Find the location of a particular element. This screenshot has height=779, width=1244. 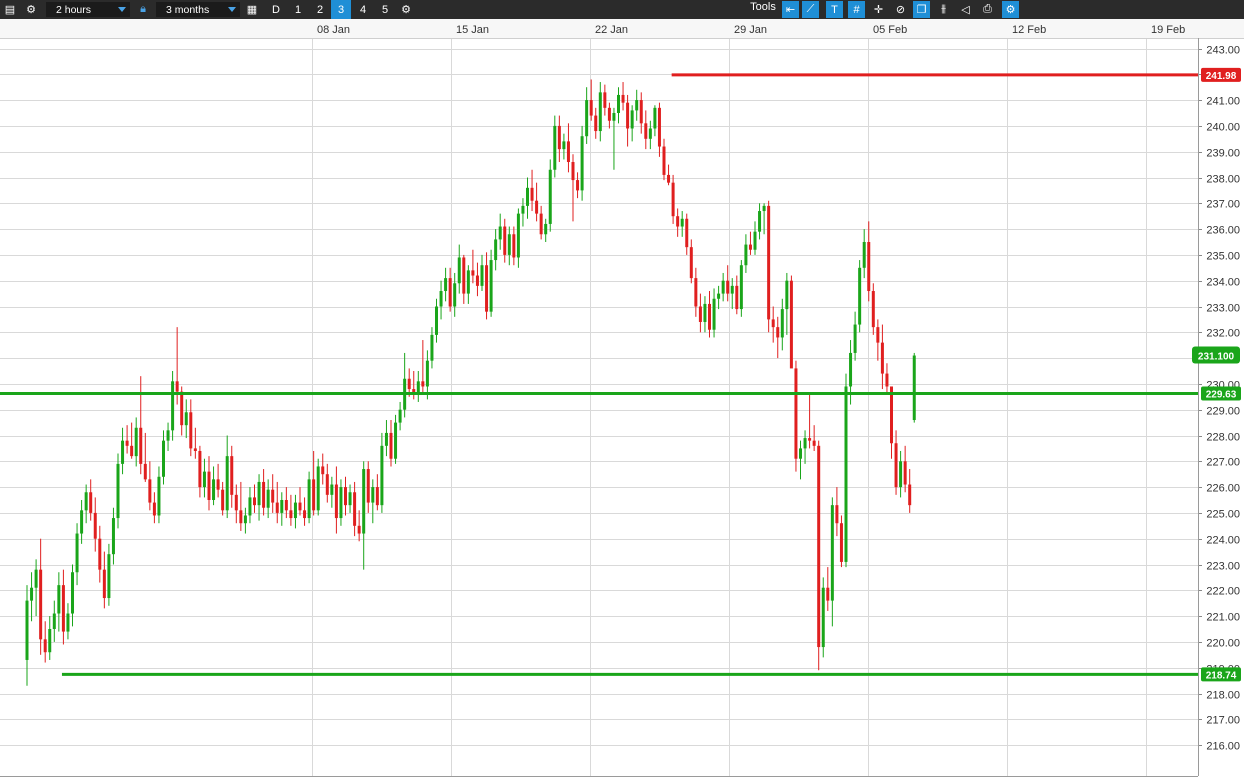

back-arrow-icon: ⇤ is located at coordinates (790, 9).